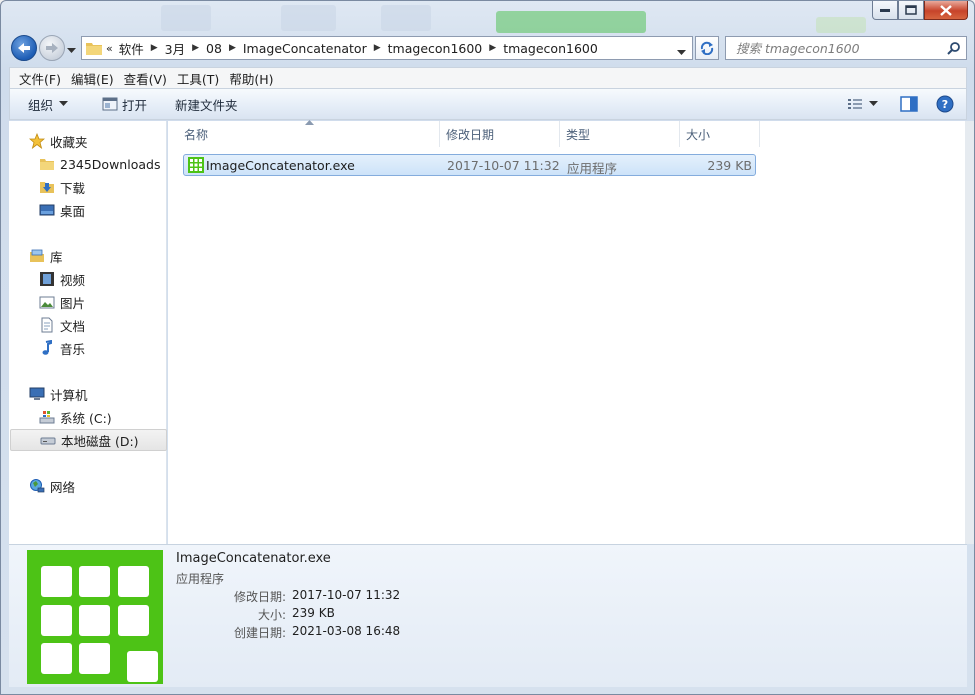  I want to click on nav-2345downloads: 2345Downloads, so click(99, 164).